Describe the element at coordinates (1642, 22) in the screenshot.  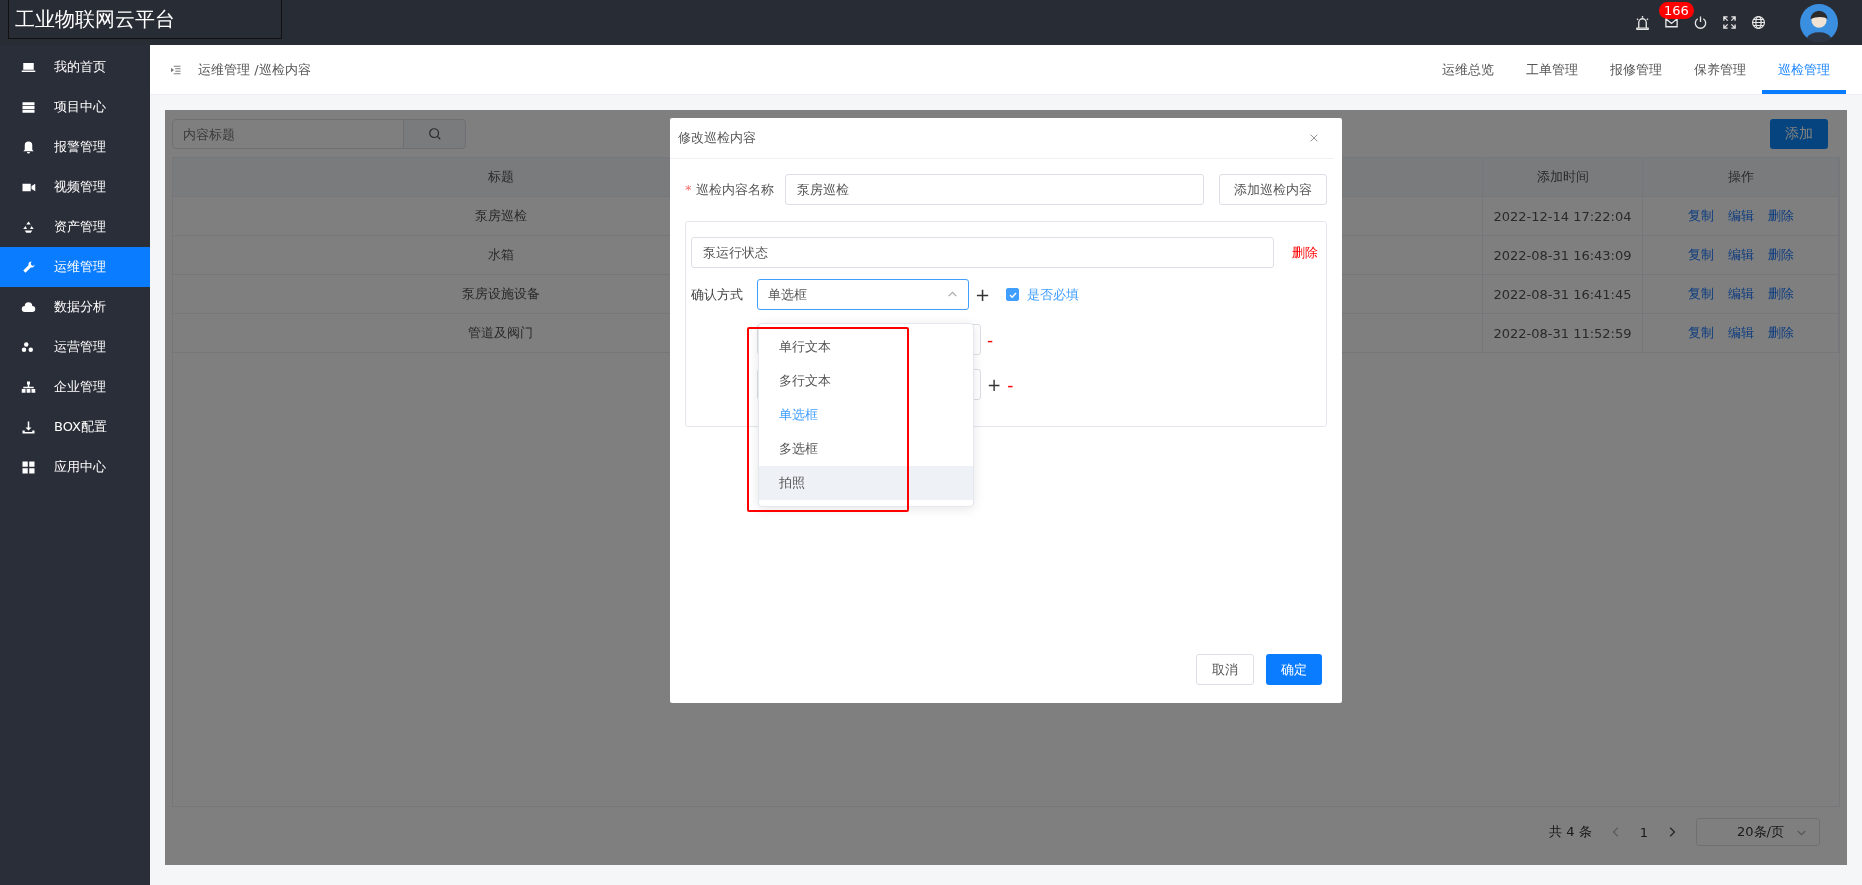
I see `alarm-light-icon` at that location.